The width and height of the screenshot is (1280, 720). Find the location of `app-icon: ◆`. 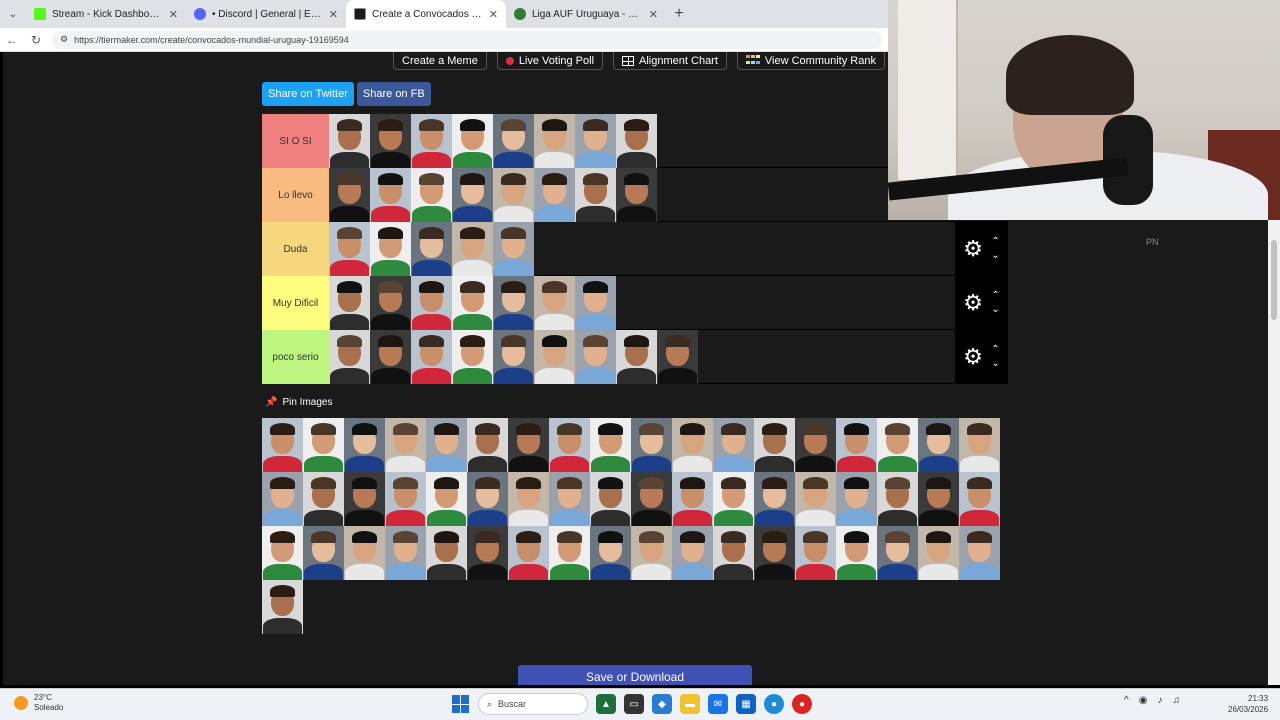

app-icon: ◆ is located at coordinates (662, 704).